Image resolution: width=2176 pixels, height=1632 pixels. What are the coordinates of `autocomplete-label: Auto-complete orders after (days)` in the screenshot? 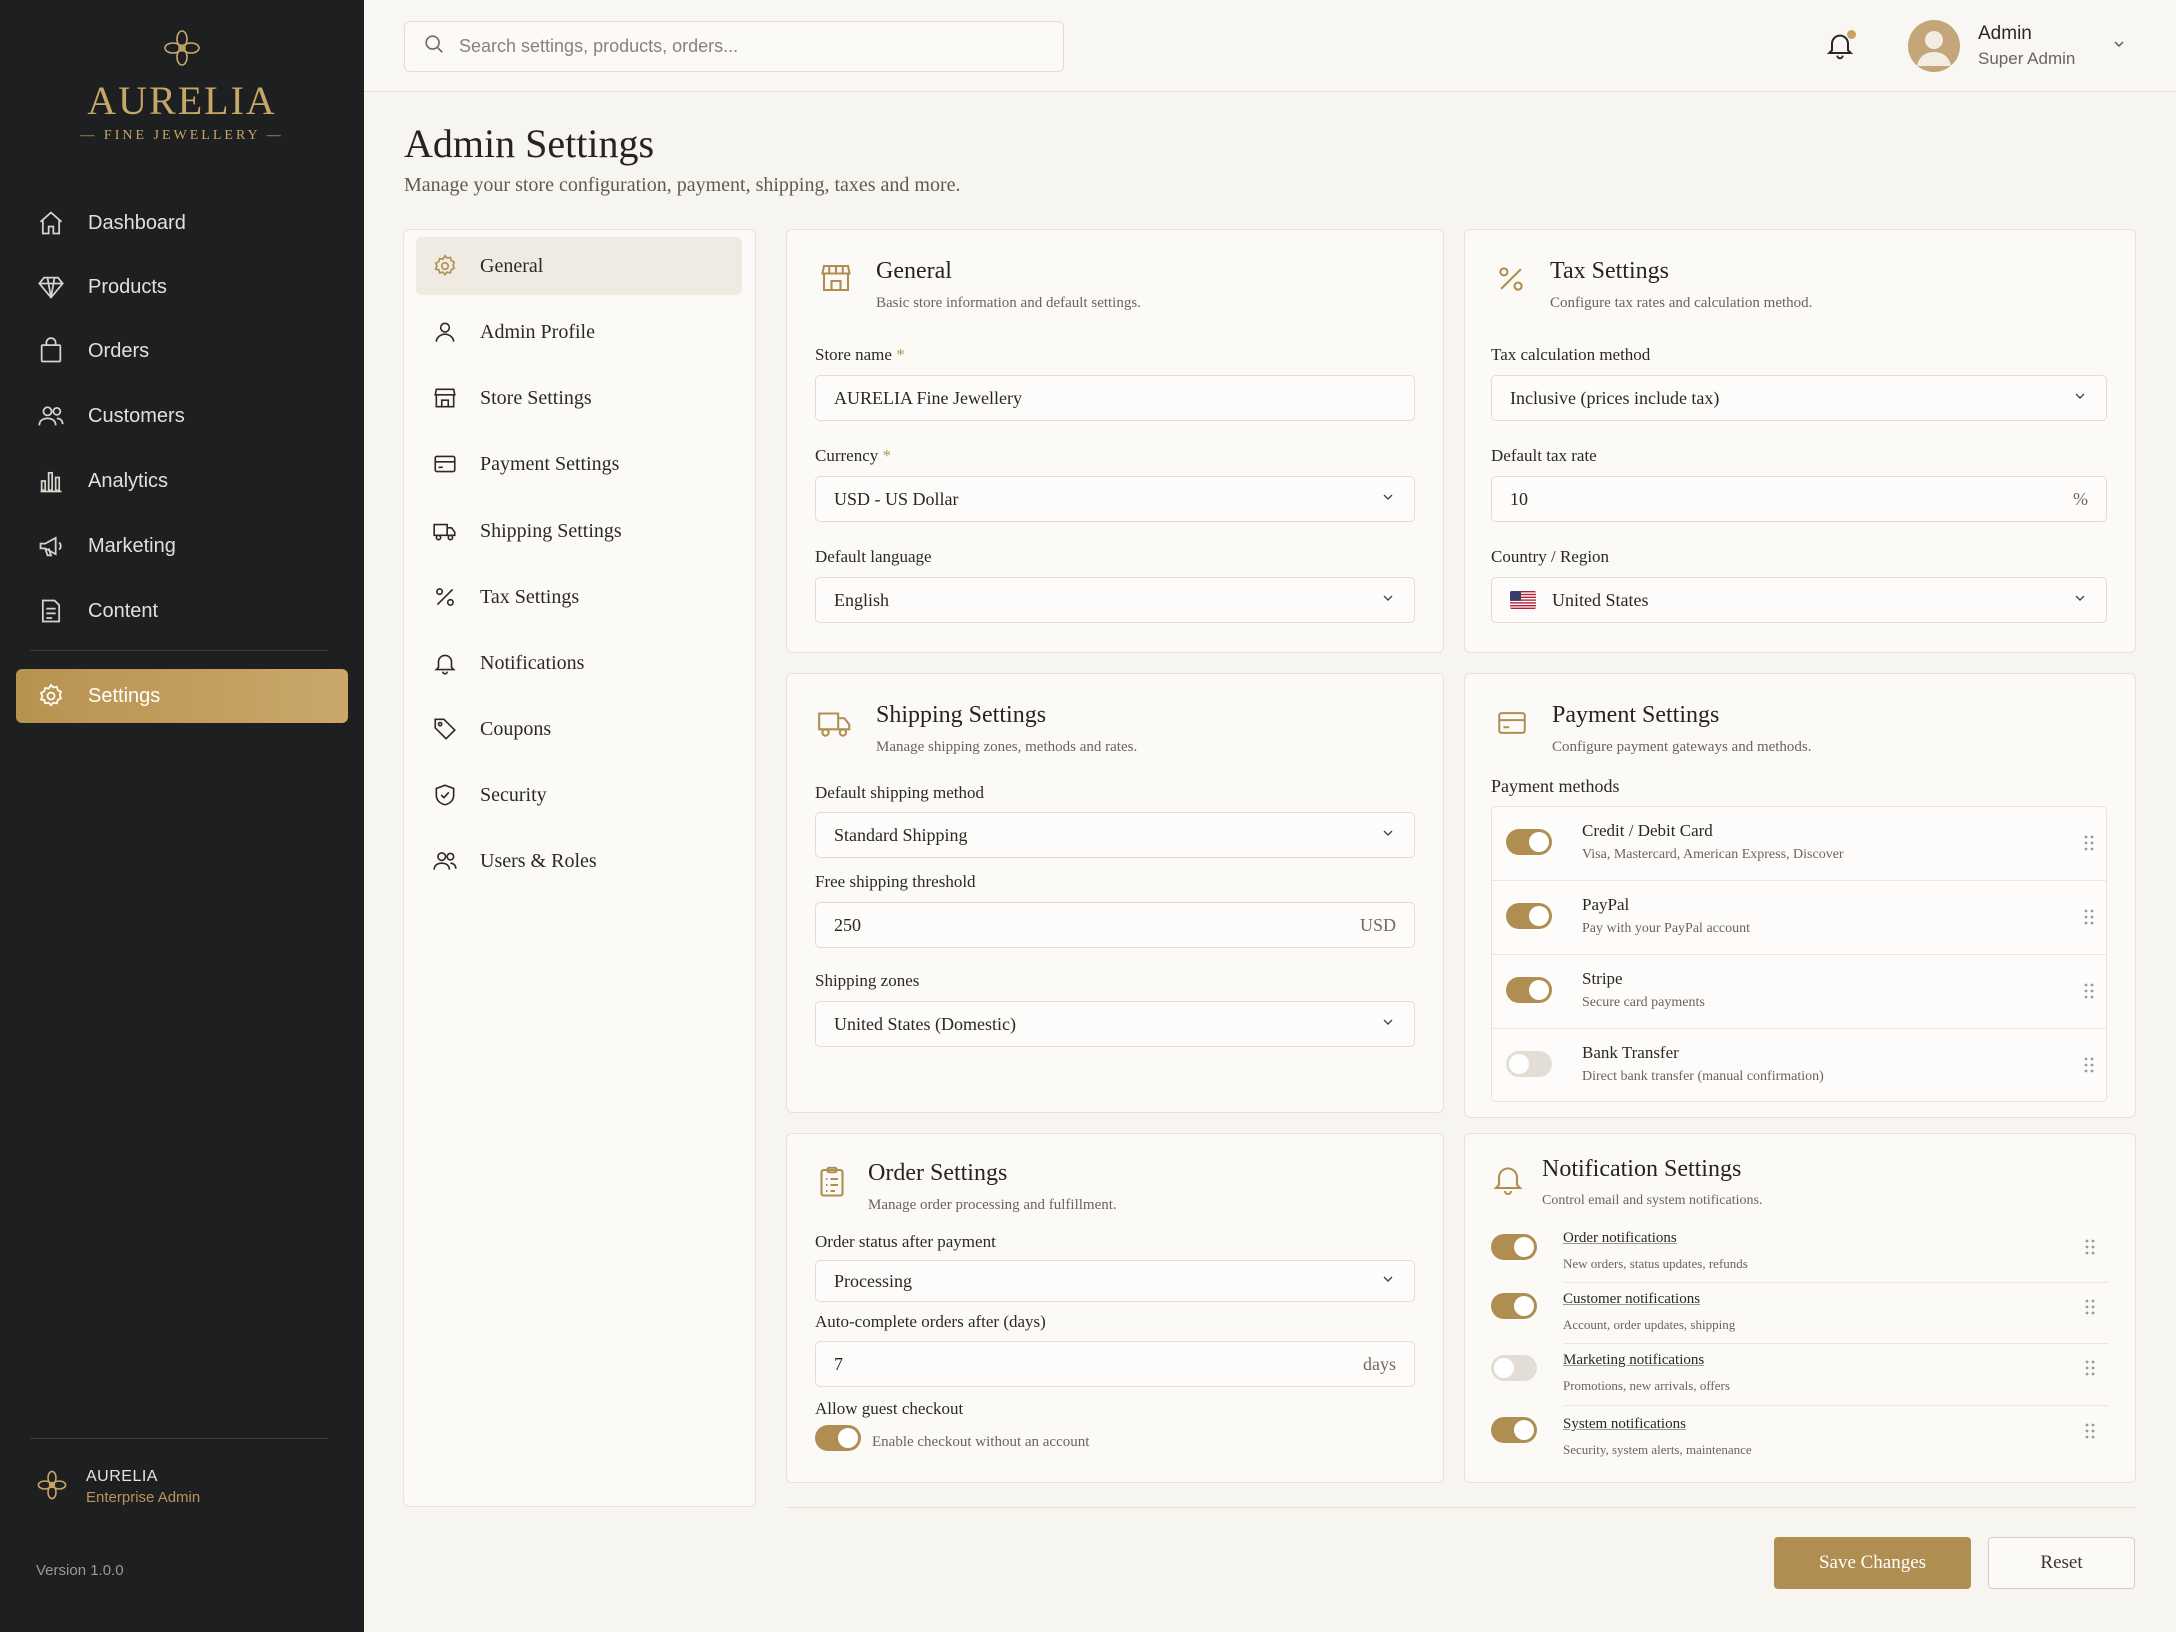 It's located at (930, 1321).